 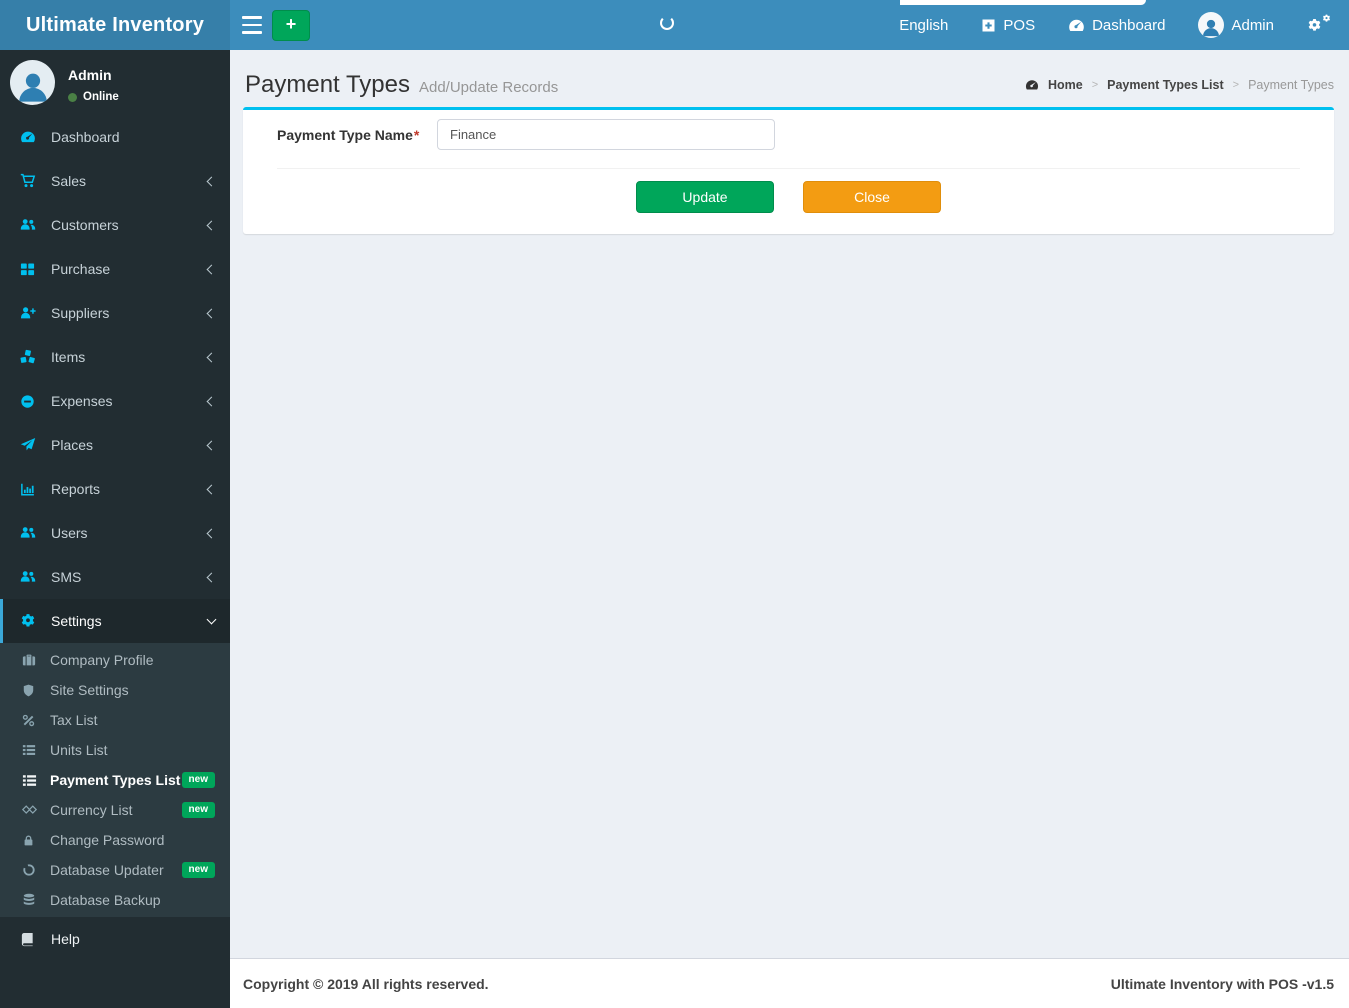 I want to click on submenu-item-payment-types-list: Payment Types List new, so click(x=115, y=780).